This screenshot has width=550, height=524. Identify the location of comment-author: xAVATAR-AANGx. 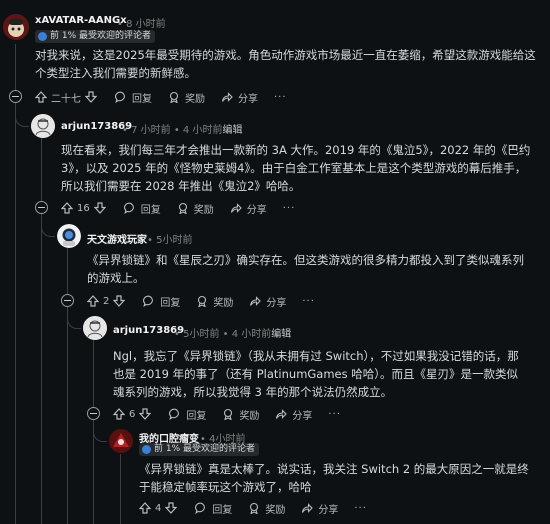
(81, 20).